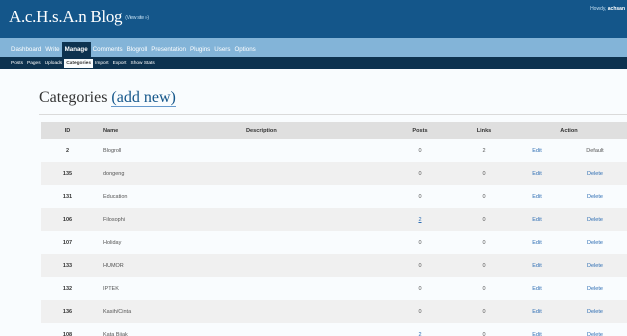 The height and width of the screenshot is (336, 627). I want to click on submenu-item-pages: Pages, so click(34, 63).